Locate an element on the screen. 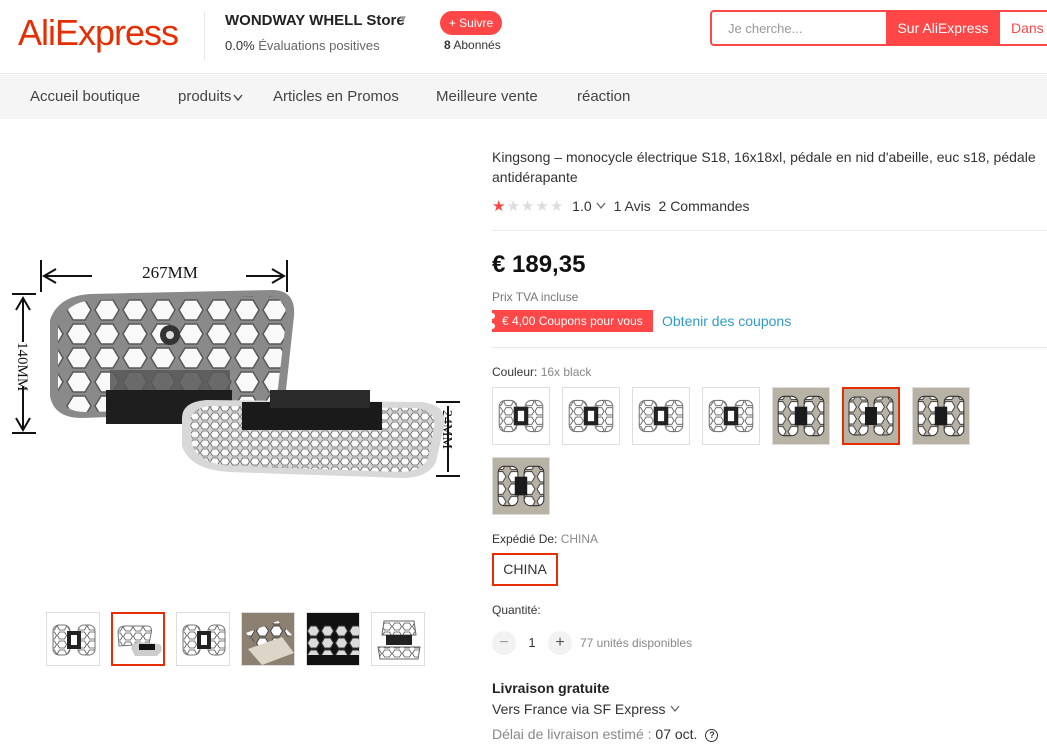 The height and width of the screenshot is (748, 1047). search-box: Sur AliExpress Dans c is located at coordinates (878, 28).